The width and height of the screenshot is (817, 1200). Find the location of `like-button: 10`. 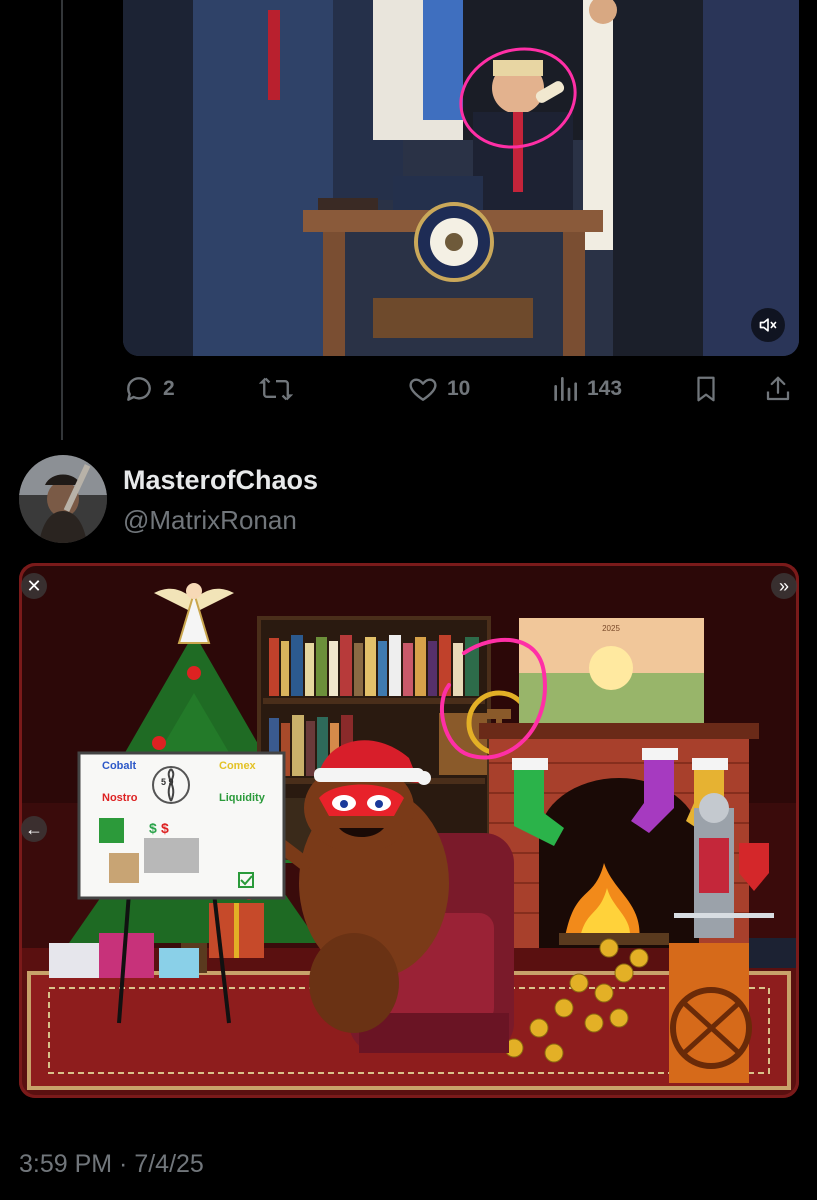

like-button: 10 is located at coordinates (438, 389).